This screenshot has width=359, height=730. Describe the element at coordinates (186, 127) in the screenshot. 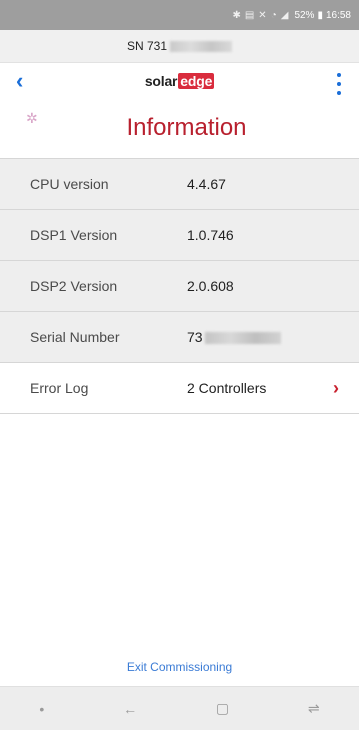

I see `page-title: Information` at that location.